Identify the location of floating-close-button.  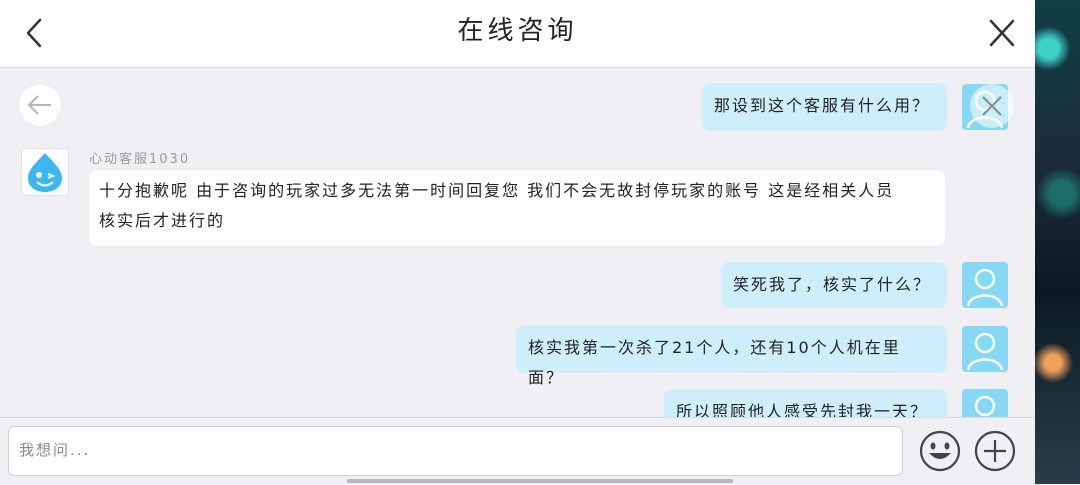
(992, 106).